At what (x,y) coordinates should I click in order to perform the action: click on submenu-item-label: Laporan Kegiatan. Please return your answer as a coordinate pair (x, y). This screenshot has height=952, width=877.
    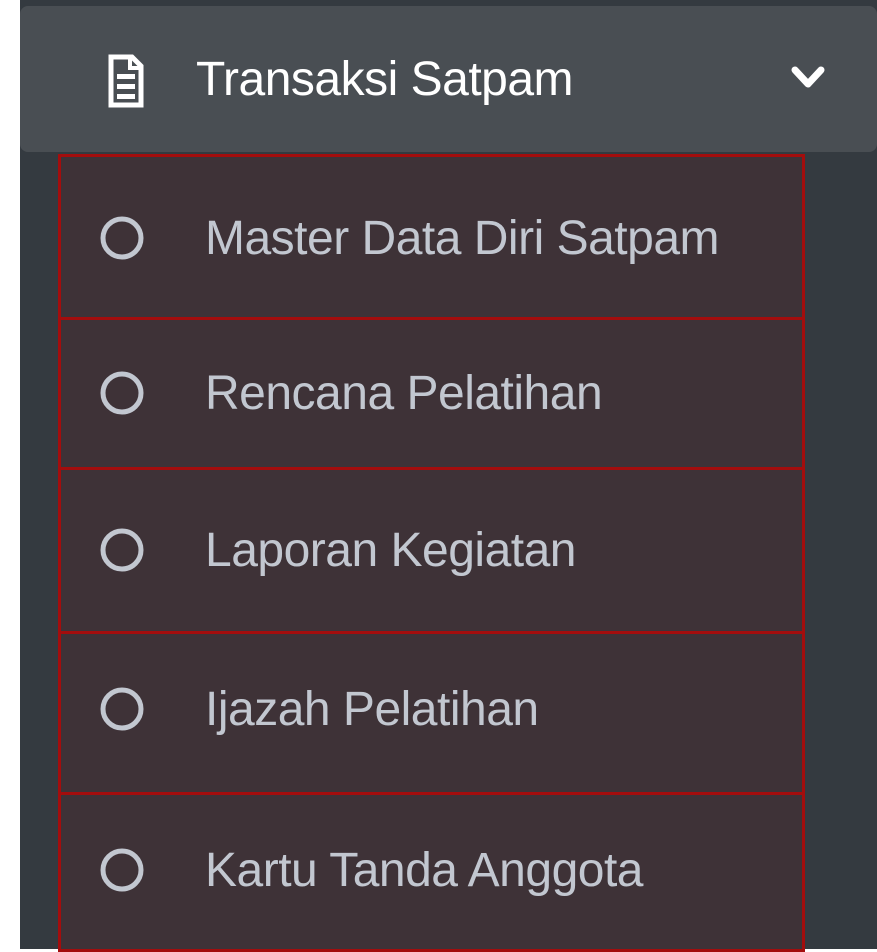
    Looking at the image, I should click on (390, 550).